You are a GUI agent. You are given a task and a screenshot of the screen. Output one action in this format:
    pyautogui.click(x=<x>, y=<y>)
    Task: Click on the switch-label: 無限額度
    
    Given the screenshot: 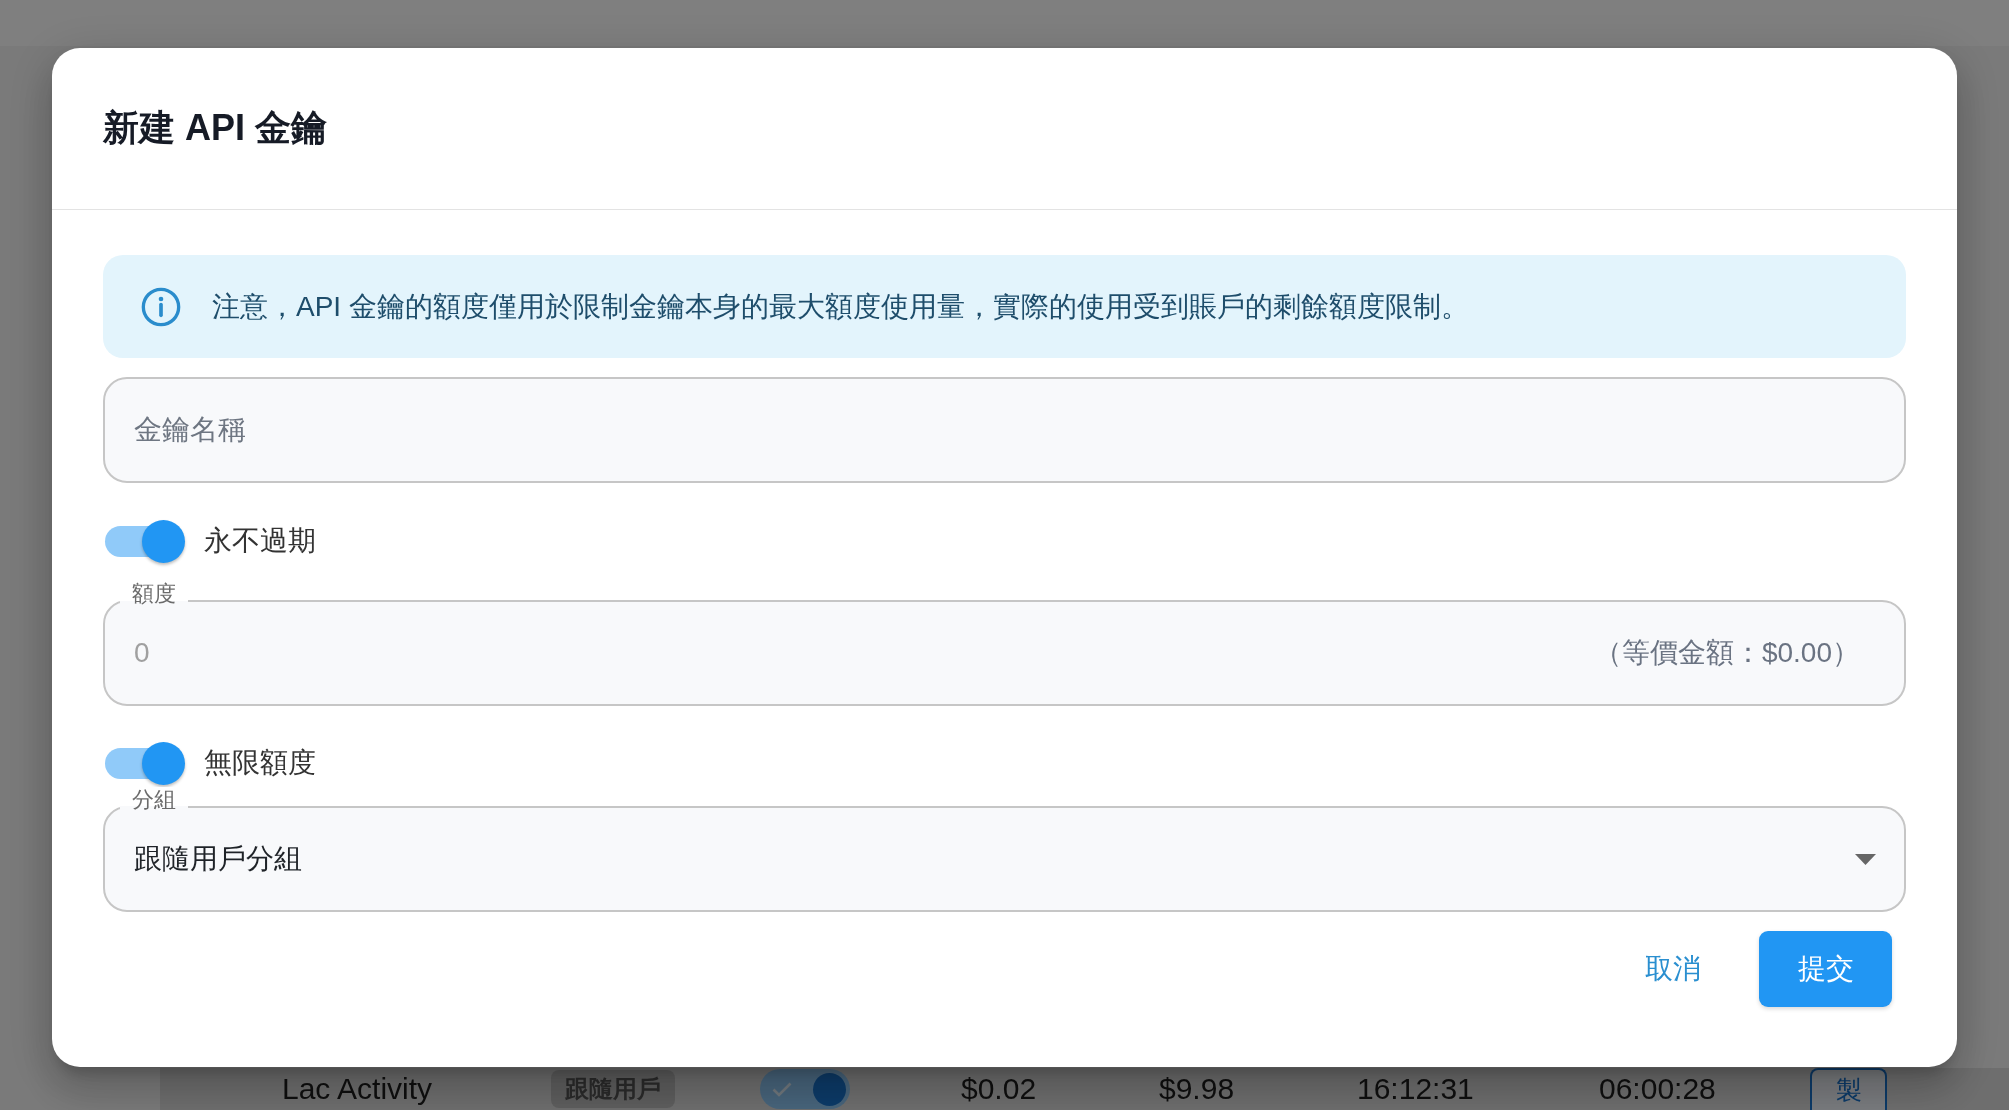 What is the action you would take?
    pyautogui.click(x=260, y=763)
    